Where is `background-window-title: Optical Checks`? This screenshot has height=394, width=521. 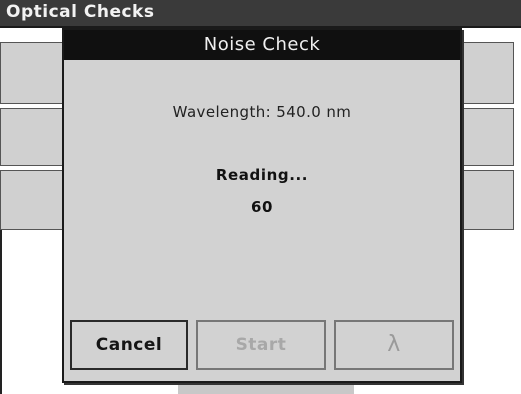 background-window-title: Optical Checks is located at coordinates (80, 12).